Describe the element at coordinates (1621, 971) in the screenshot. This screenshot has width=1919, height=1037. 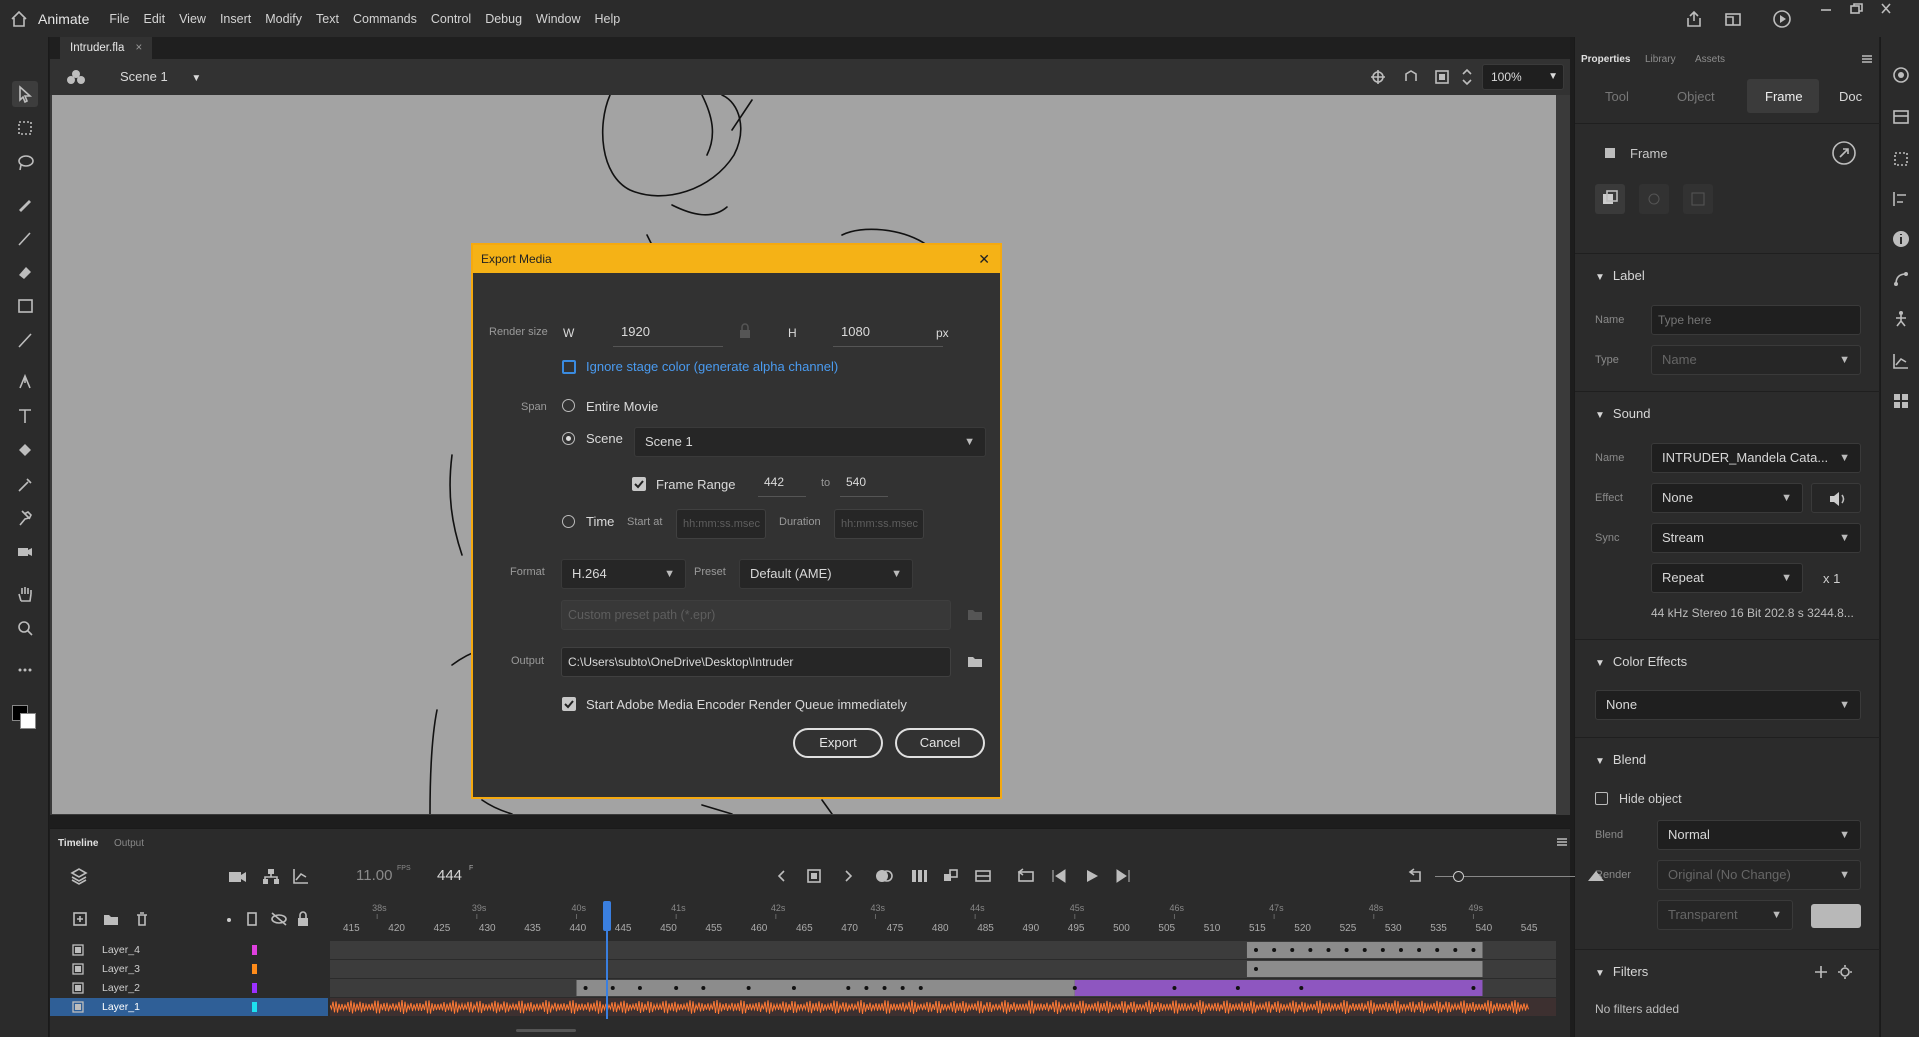
I see `filters-section-title: ▼ Filters` at that location.